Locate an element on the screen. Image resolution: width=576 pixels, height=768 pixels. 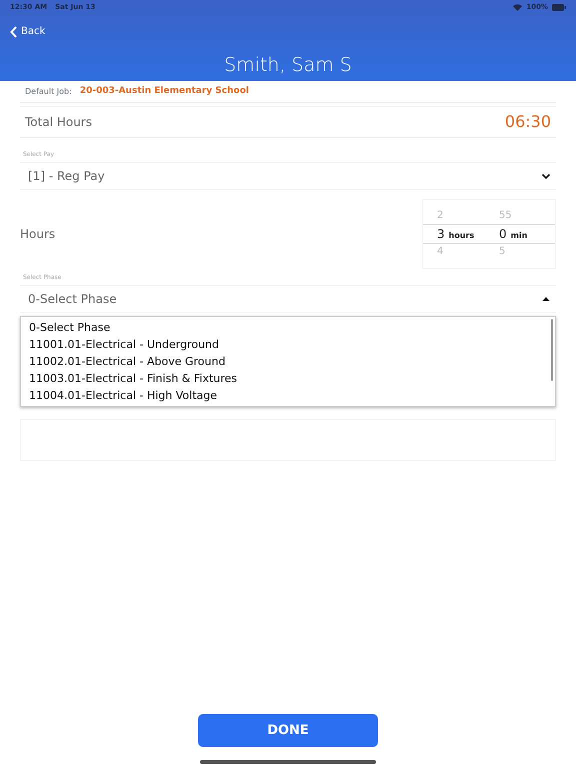
back-button: Back is located at coordinates (28, 31).